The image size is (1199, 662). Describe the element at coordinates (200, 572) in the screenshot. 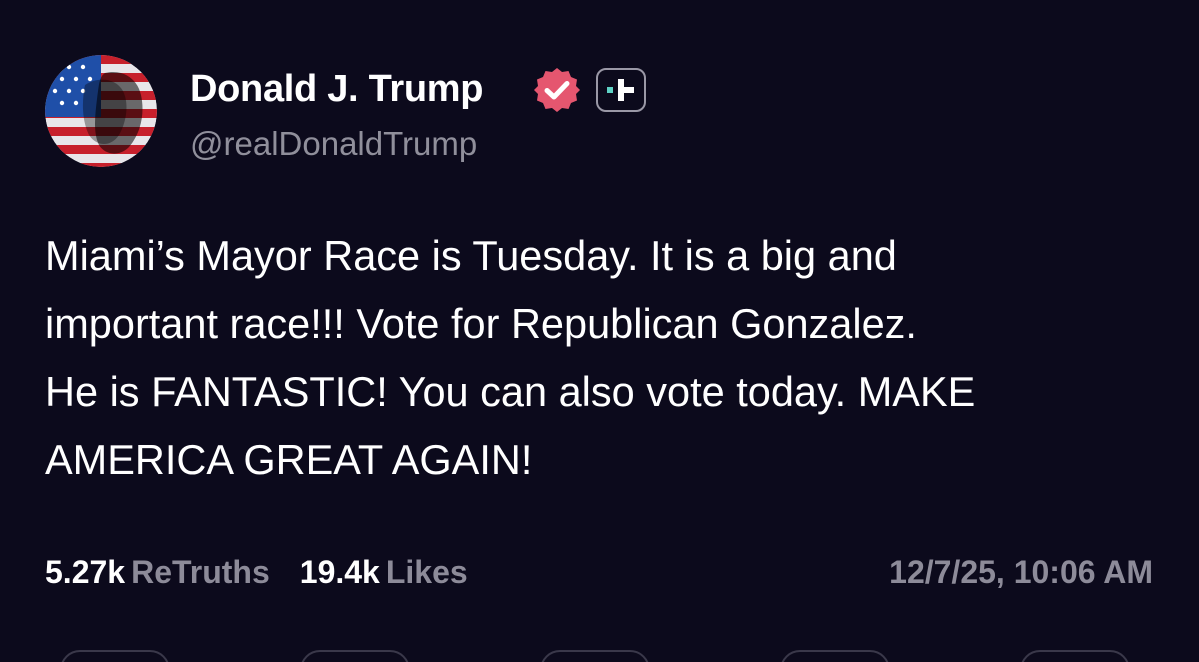

I see `retruths-label: ReTruths` at that location.